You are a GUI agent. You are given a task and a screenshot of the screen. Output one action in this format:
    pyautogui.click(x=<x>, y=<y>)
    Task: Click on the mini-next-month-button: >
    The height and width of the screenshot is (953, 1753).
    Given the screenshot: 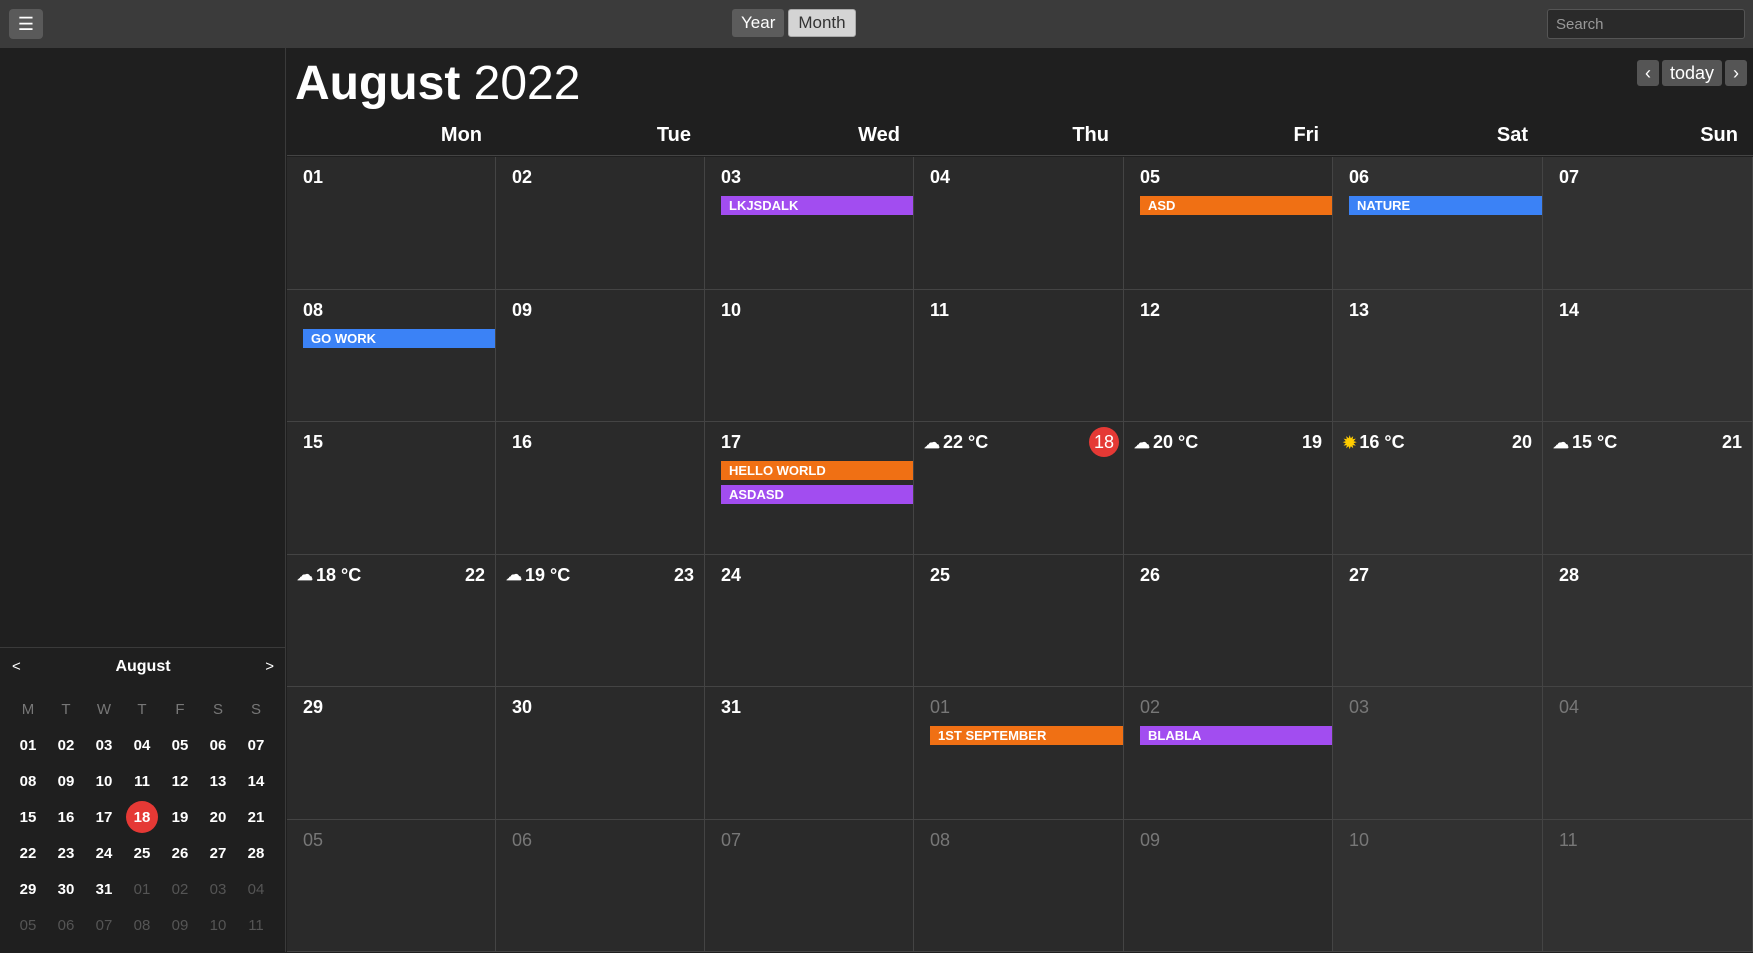 What is the action you would take?
    pyautogui.click(x=269, y=666)
    